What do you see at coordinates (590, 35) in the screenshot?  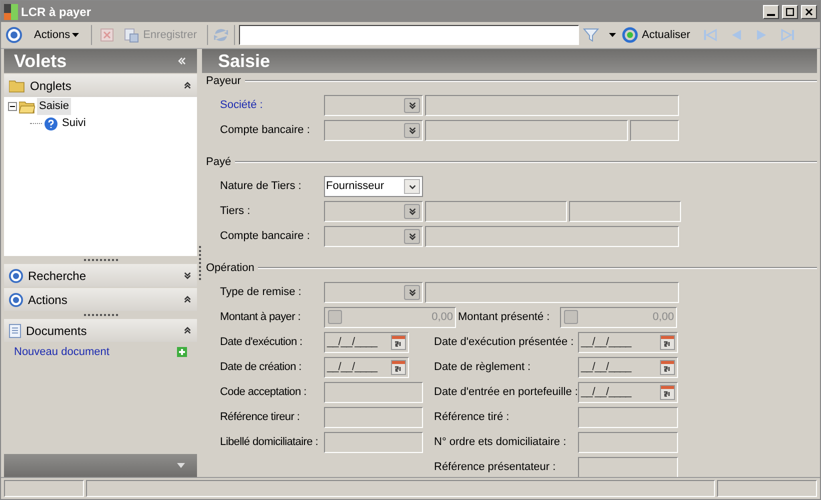 I see `filter-icon` at bounding box center [590, 35].